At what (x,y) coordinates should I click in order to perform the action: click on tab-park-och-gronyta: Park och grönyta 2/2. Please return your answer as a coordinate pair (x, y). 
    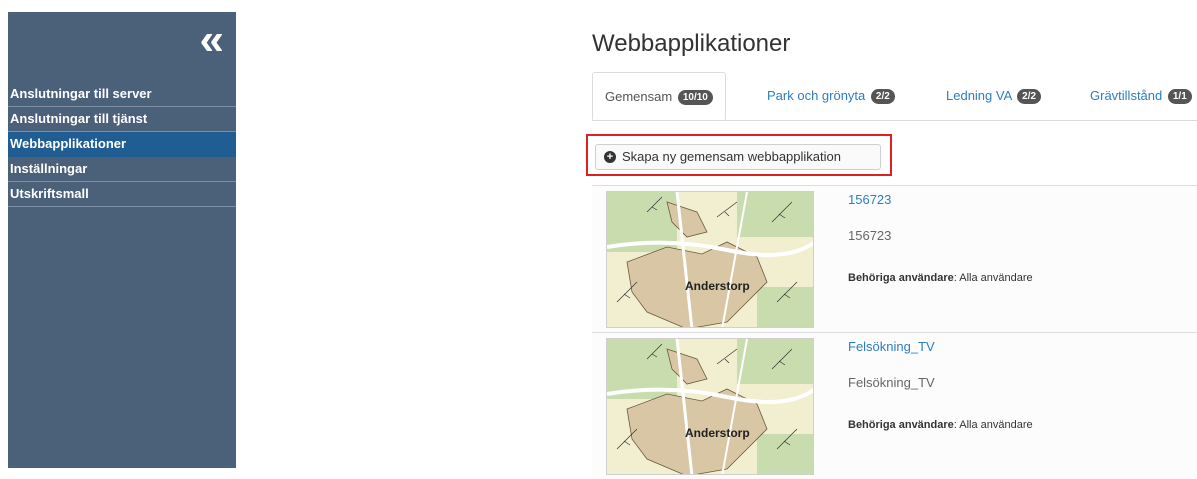
    Looking at the image, I should click on (831, 96).